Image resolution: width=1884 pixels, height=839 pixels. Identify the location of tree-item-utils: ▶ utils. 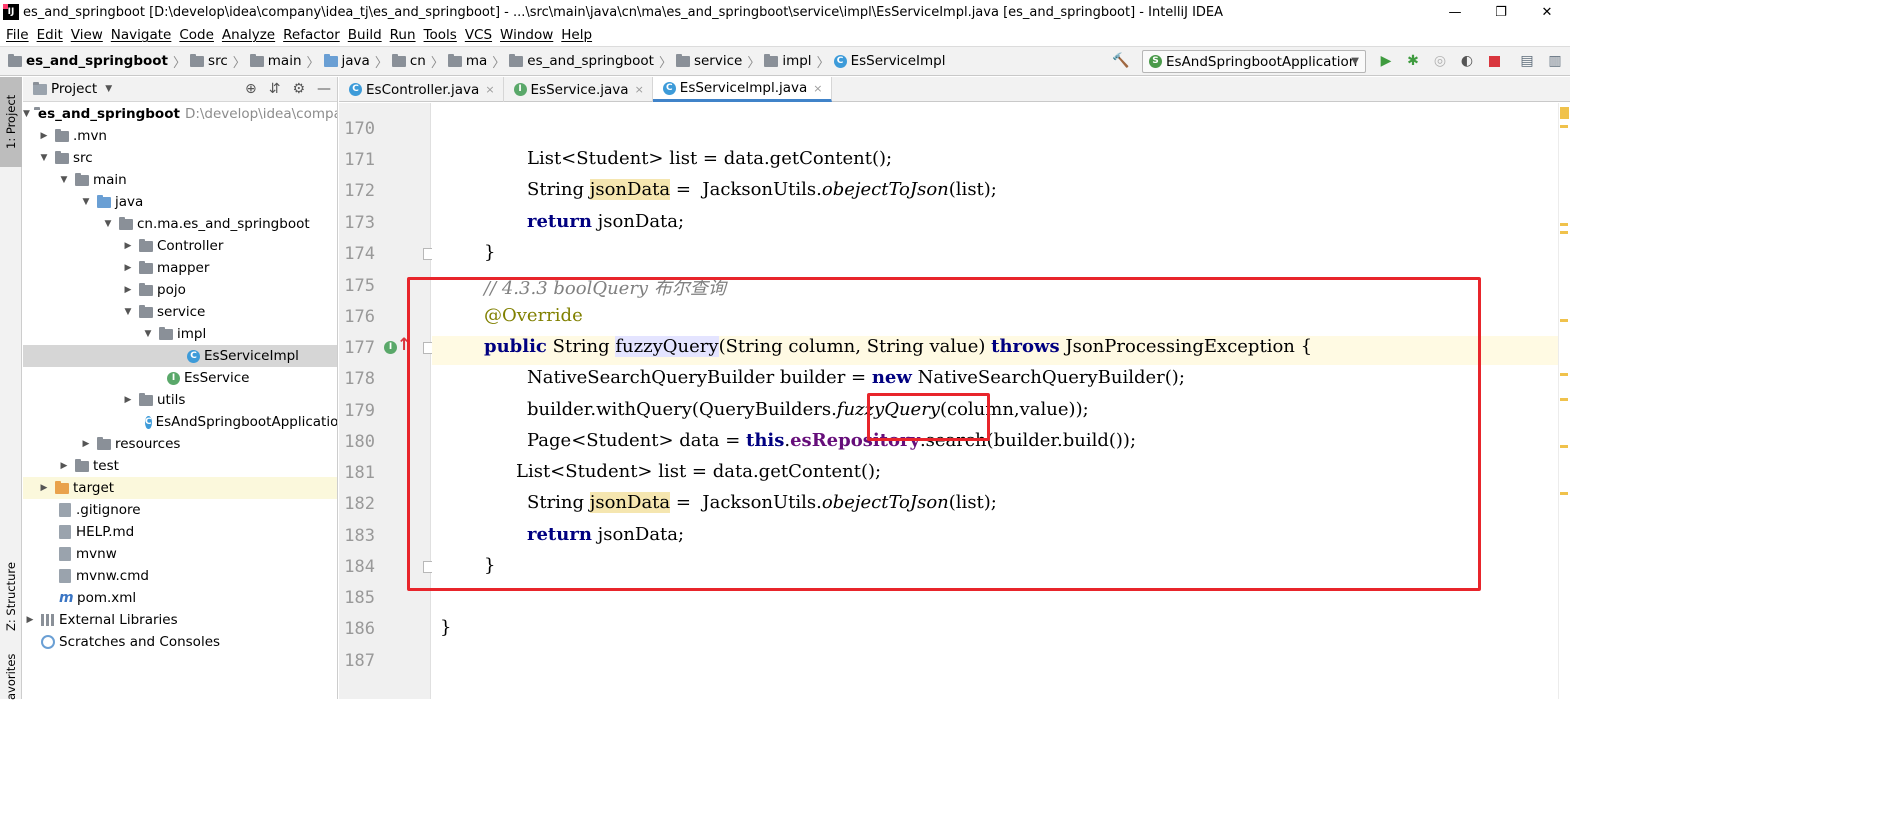
(180, 400).